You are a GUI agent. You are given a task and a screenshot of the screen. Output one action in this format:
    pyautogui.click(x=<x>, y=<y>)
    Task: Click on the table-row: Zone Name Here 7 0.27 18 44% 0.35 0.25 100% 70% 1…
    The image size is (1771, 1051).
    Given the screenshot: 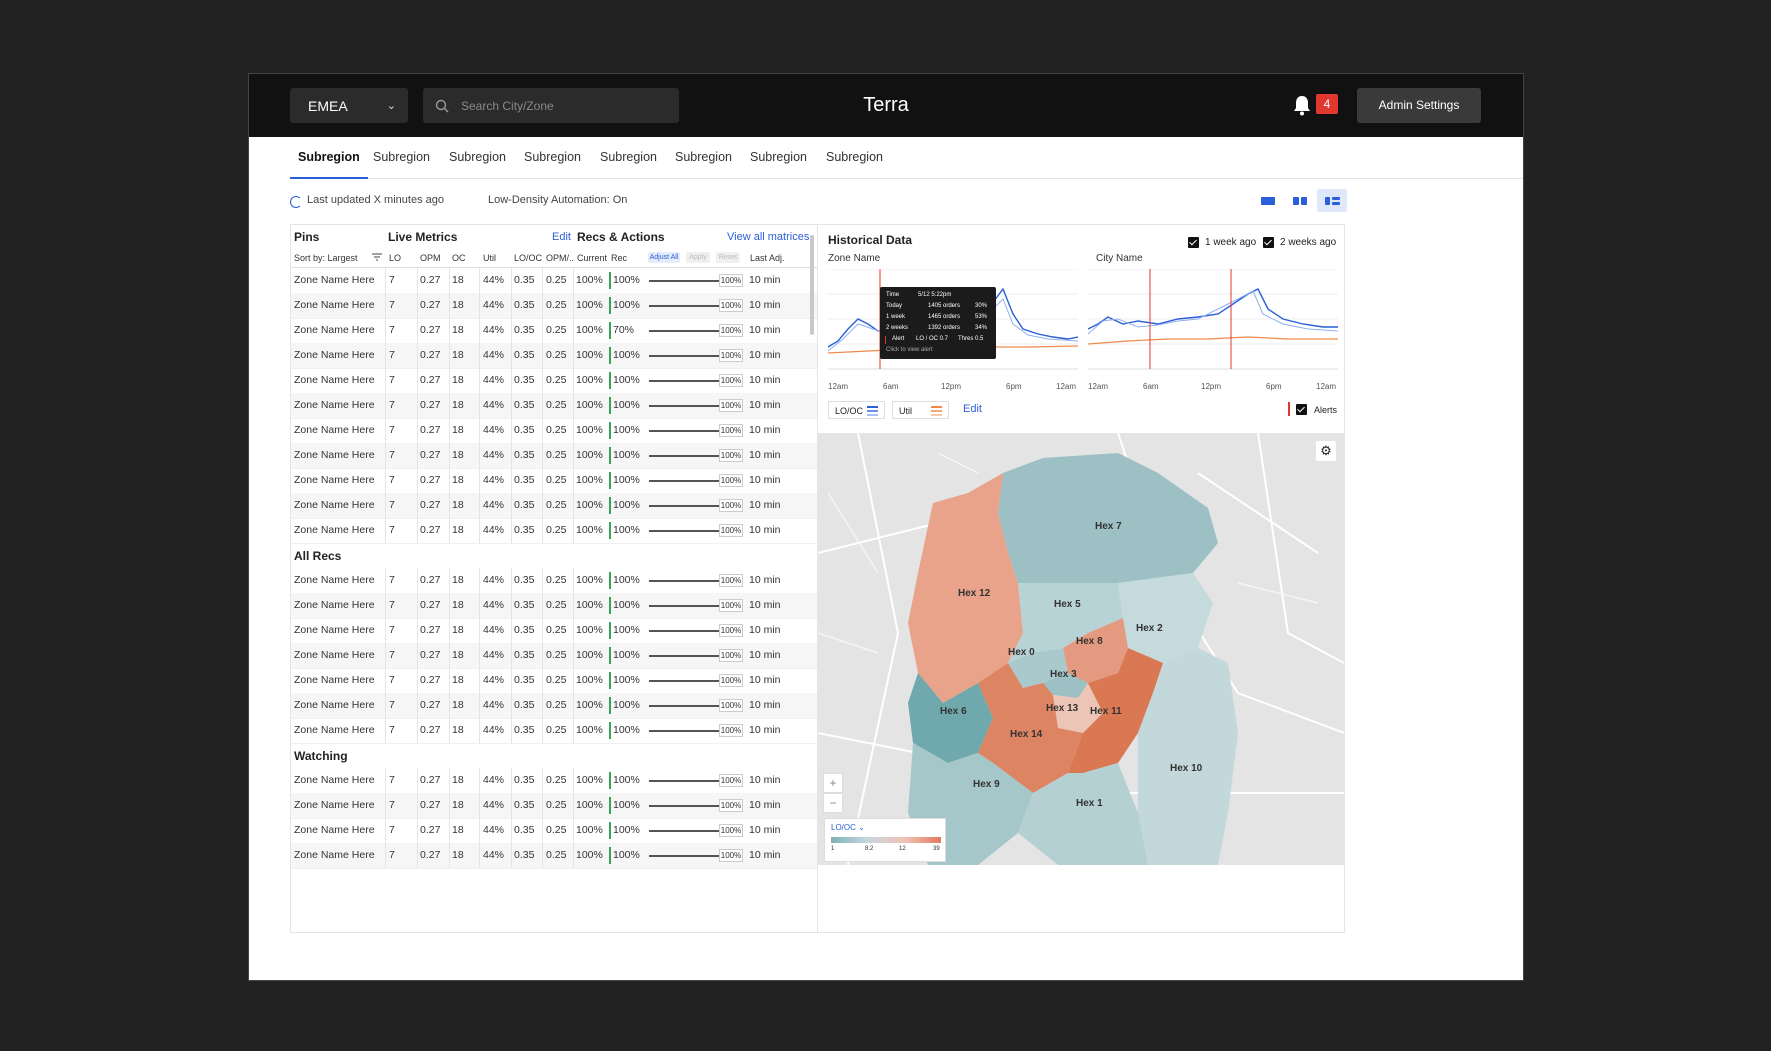 What is the action you would take?
    pyautogui.click(x=554, y=331)
    